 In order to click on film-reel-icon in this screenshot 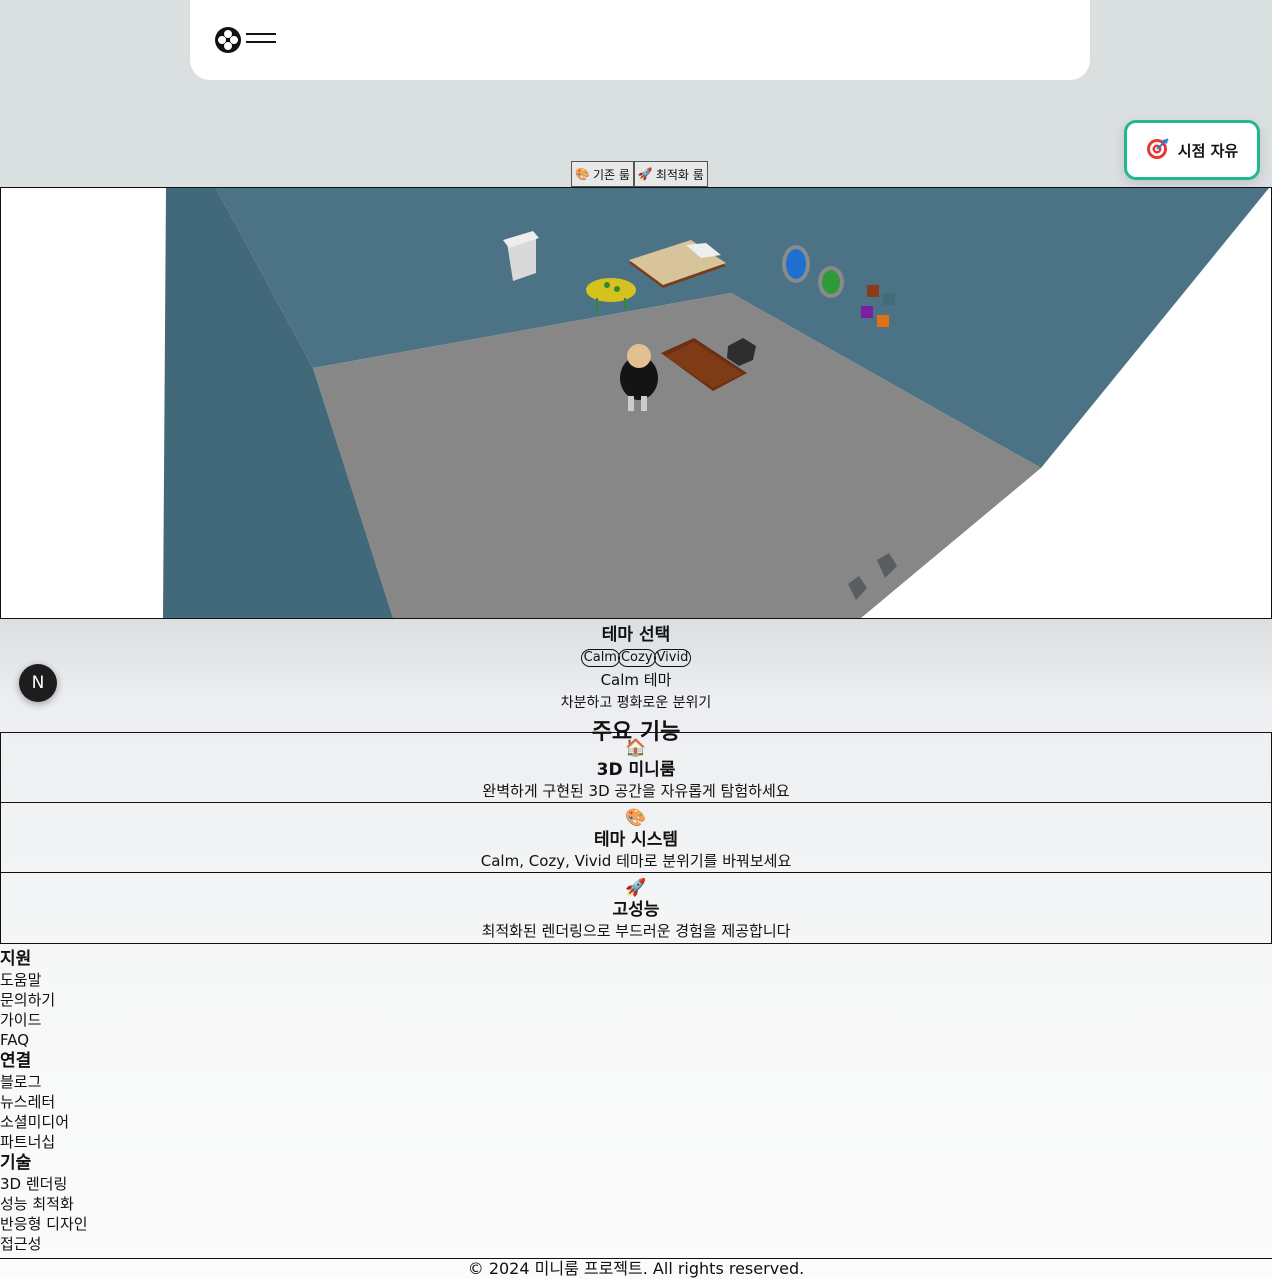, I will do `click(228, 40)`.